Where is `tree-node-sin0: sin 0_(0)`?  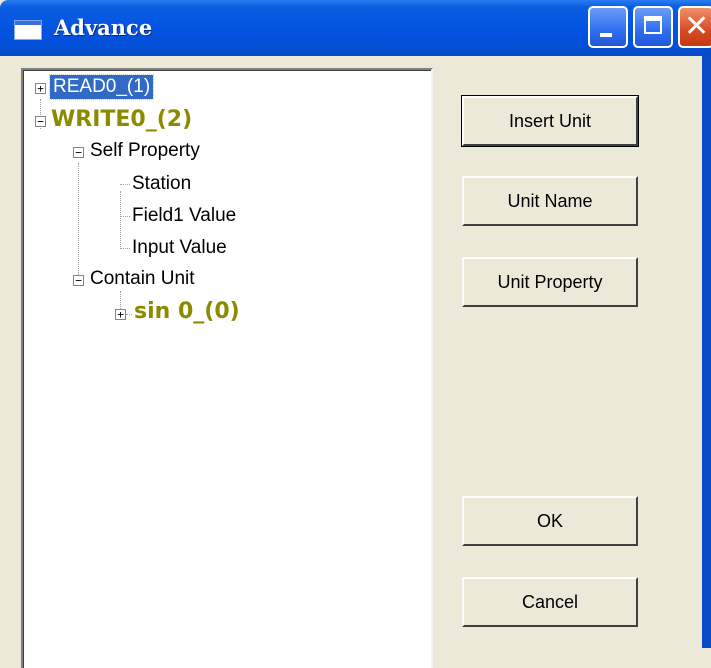 tree-node-sin0: sin 0_(0) is located at coordinates (187, 312).